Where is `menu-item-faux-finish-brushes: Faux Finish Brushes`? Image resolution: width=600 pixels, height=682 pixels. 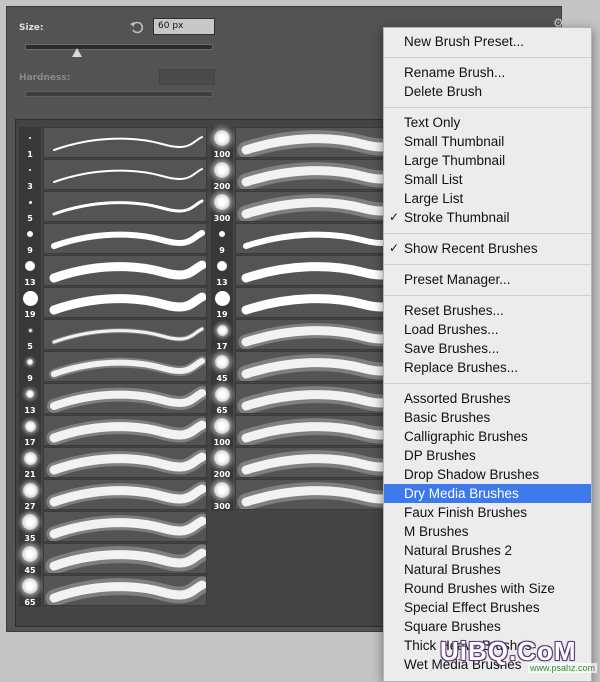 menu-item-faux-finish-brushes: Faux Finish Brushes is located at coordinates (487, 512).